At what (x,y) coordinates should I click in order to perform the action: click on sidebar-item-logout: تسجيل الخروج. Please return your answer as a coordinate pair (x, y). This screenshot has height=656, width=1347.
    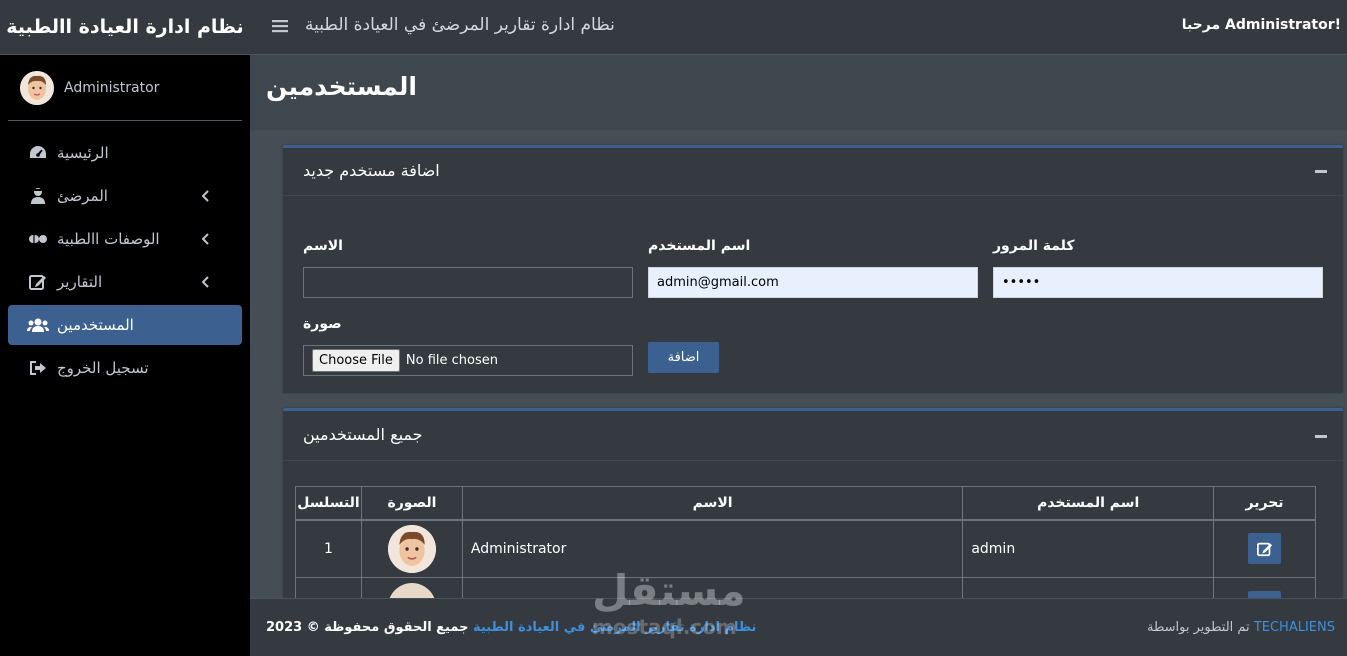
    Looking at the image, I should click on (125, 368).